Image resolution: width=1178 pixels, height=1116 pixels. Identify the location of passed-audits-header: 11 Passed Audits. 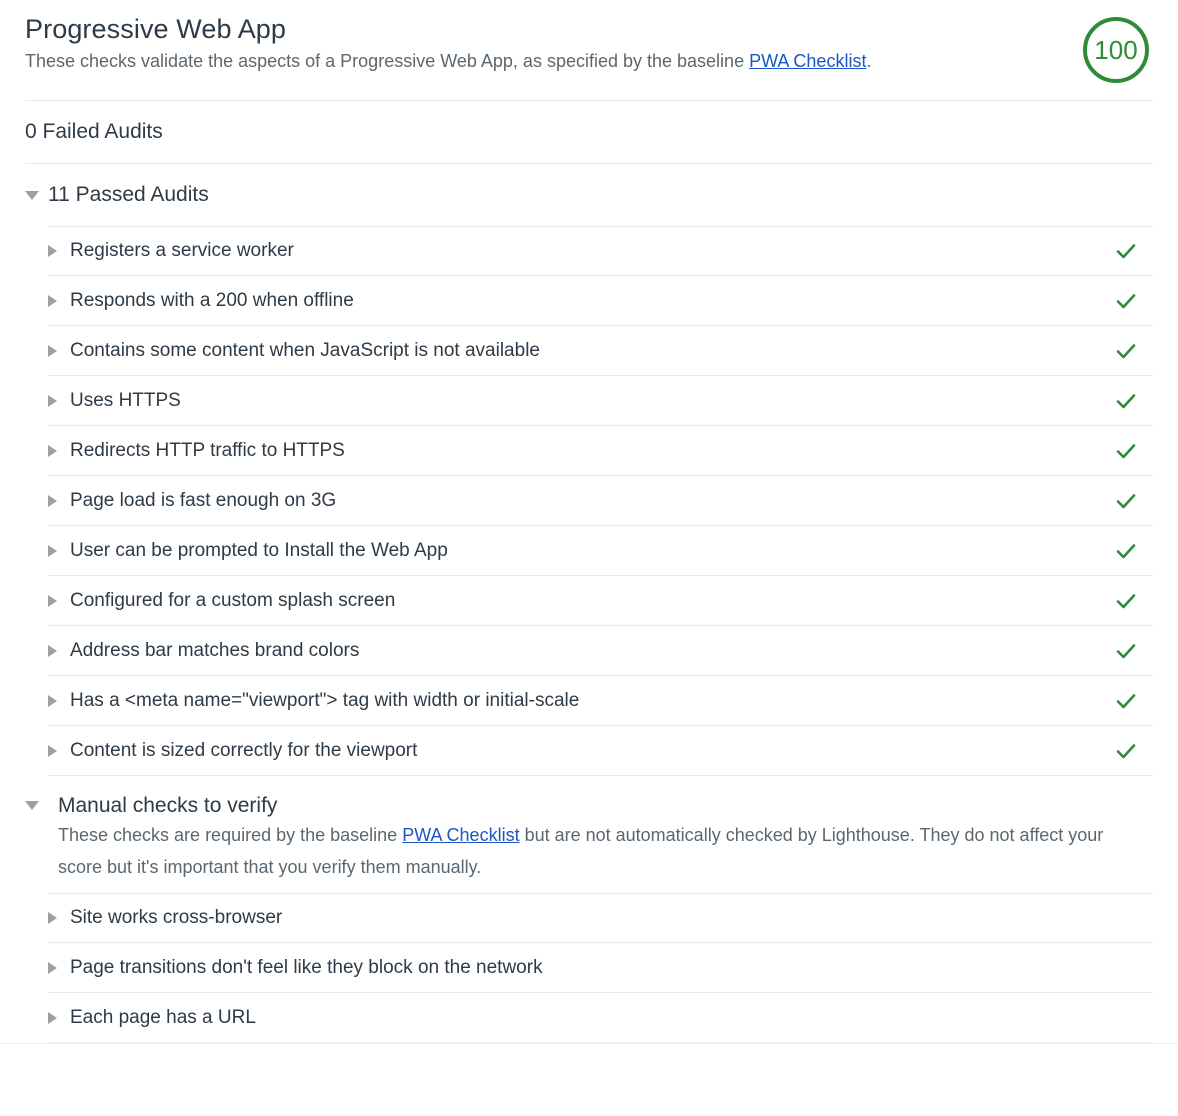
(589, 195).